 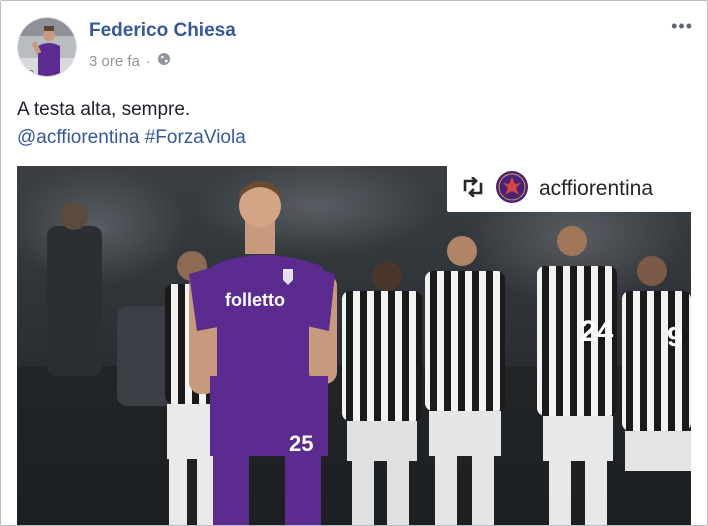 I want to click on author-name: Federico Chiesa, so click(x=162, y=31).